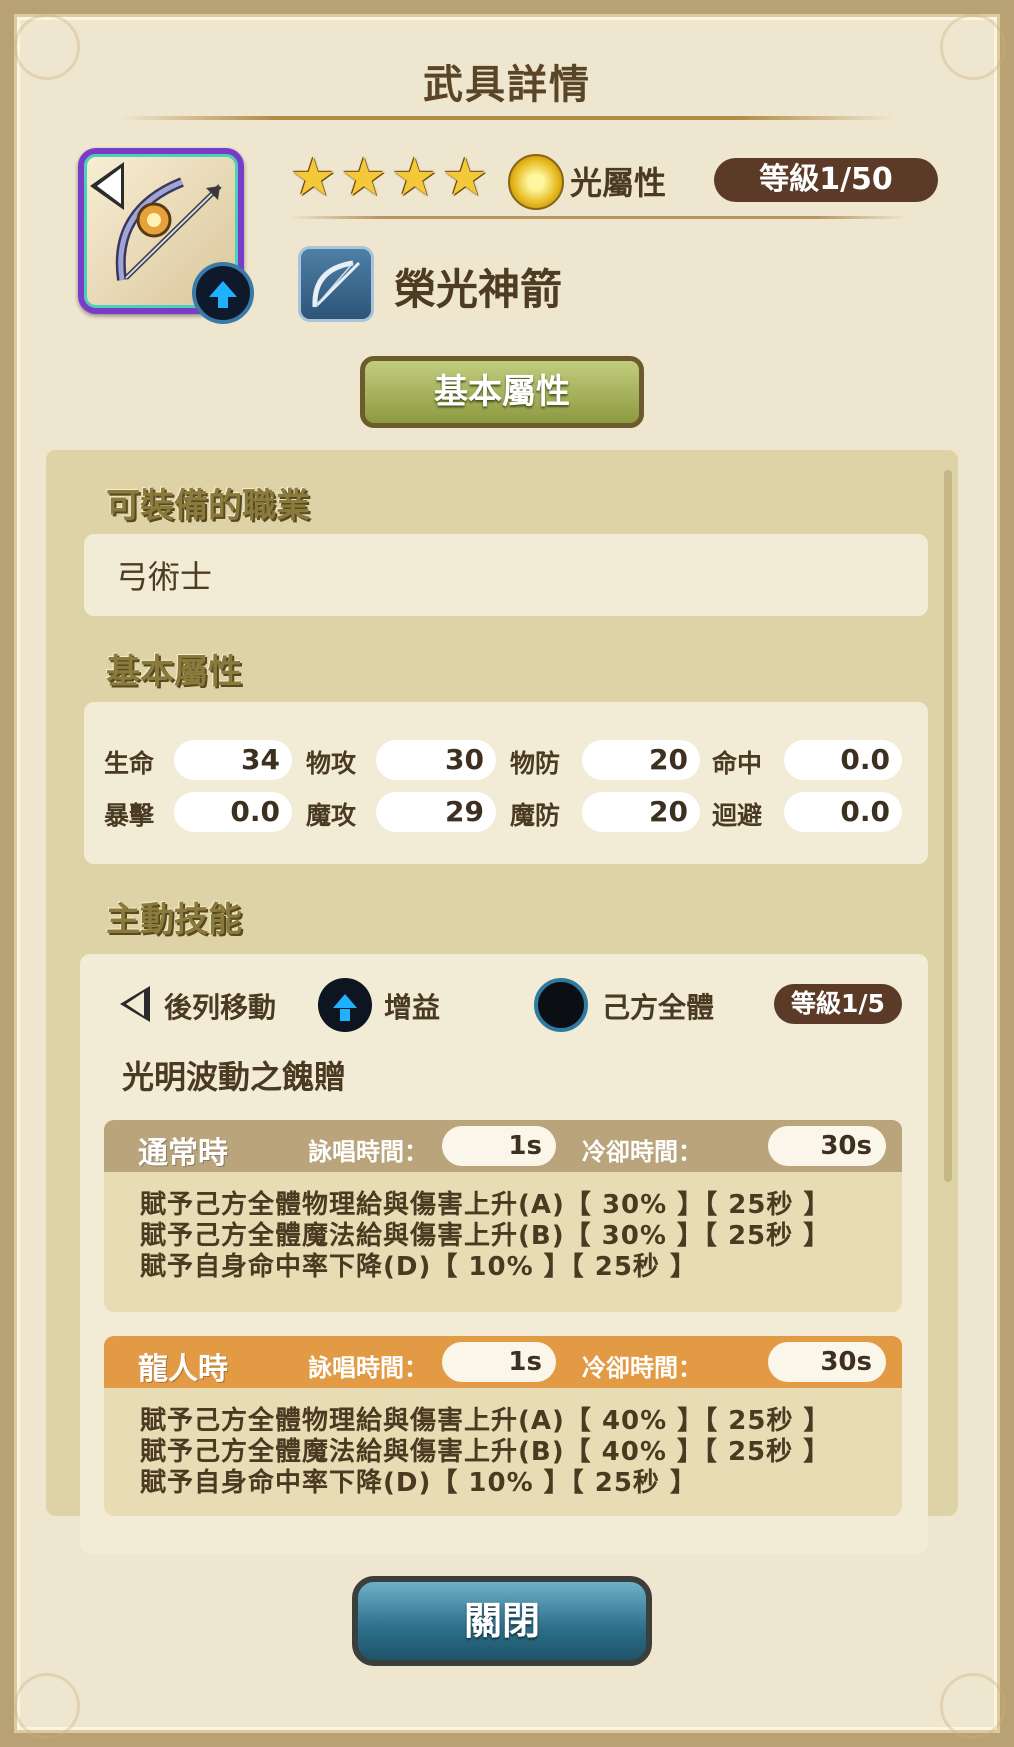  I want to click on close-button: 關閉, so click(502, 1621).